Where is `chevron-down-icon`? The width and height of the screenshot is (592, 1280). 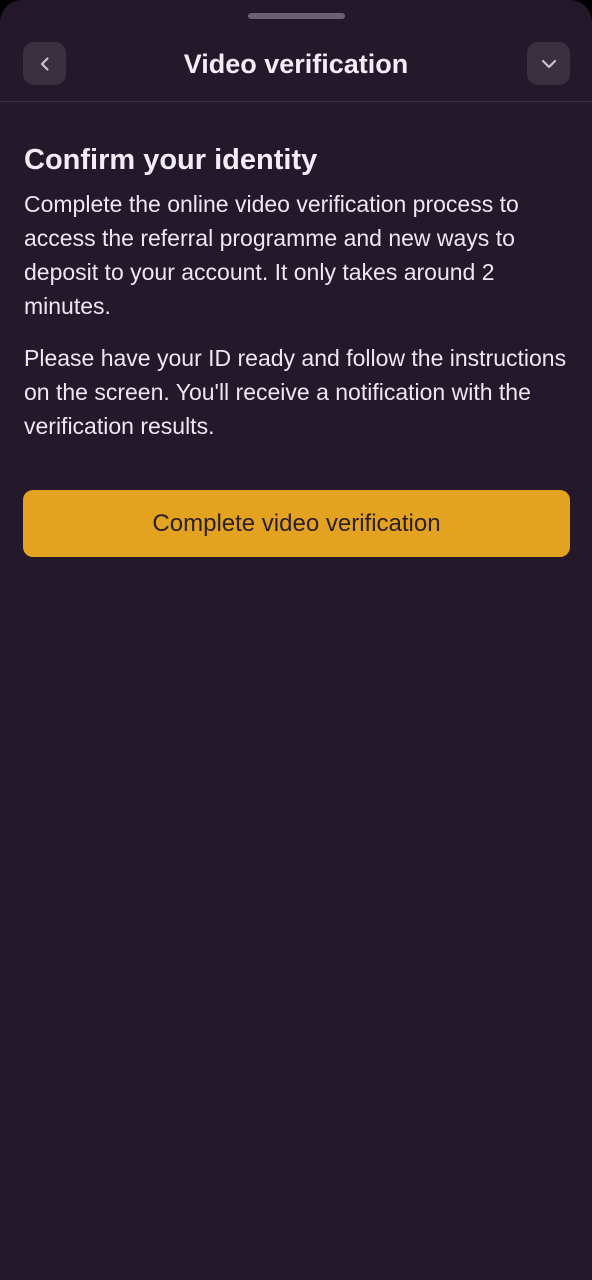 chevron-down-icon is located at coordinates (549, 64).